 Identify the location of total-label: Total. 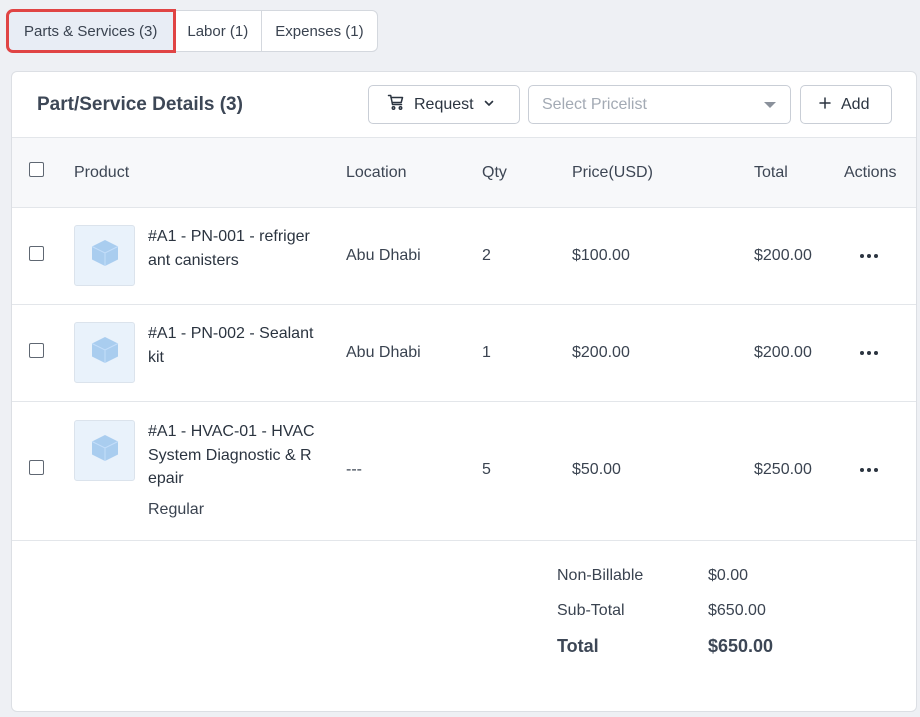
(578, 646).